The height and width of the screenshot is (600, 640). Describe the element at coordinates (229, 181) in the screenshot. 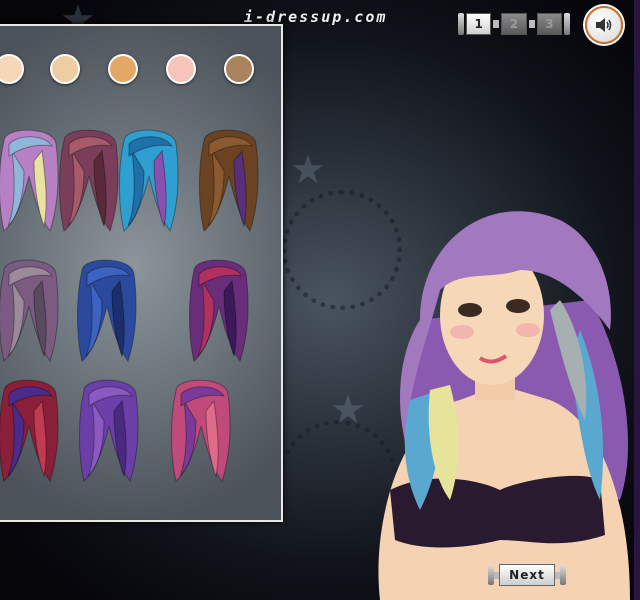

I see `hair-option-brown-purple-shoulder` at that location.